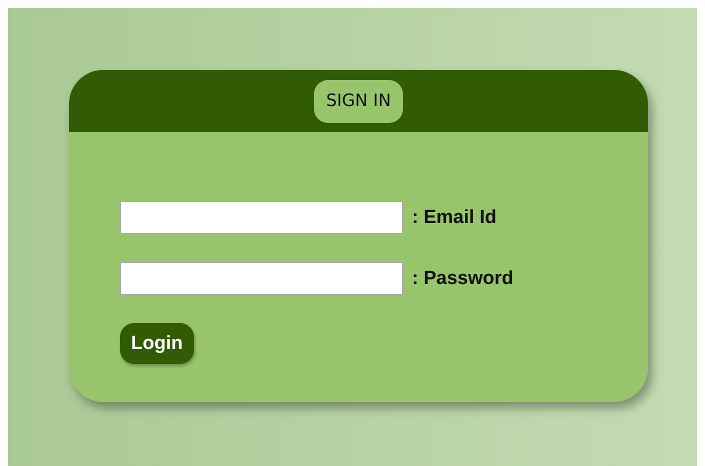  I want to click on field-label: : Password, so click(463, 279).